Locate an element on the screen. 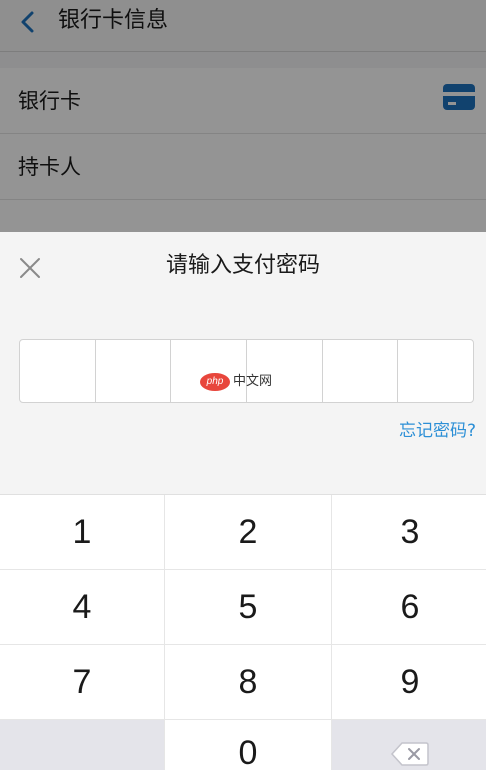 This screenshot has height=770, width=486. key-5: 5 is located at coordinates (248, 607).